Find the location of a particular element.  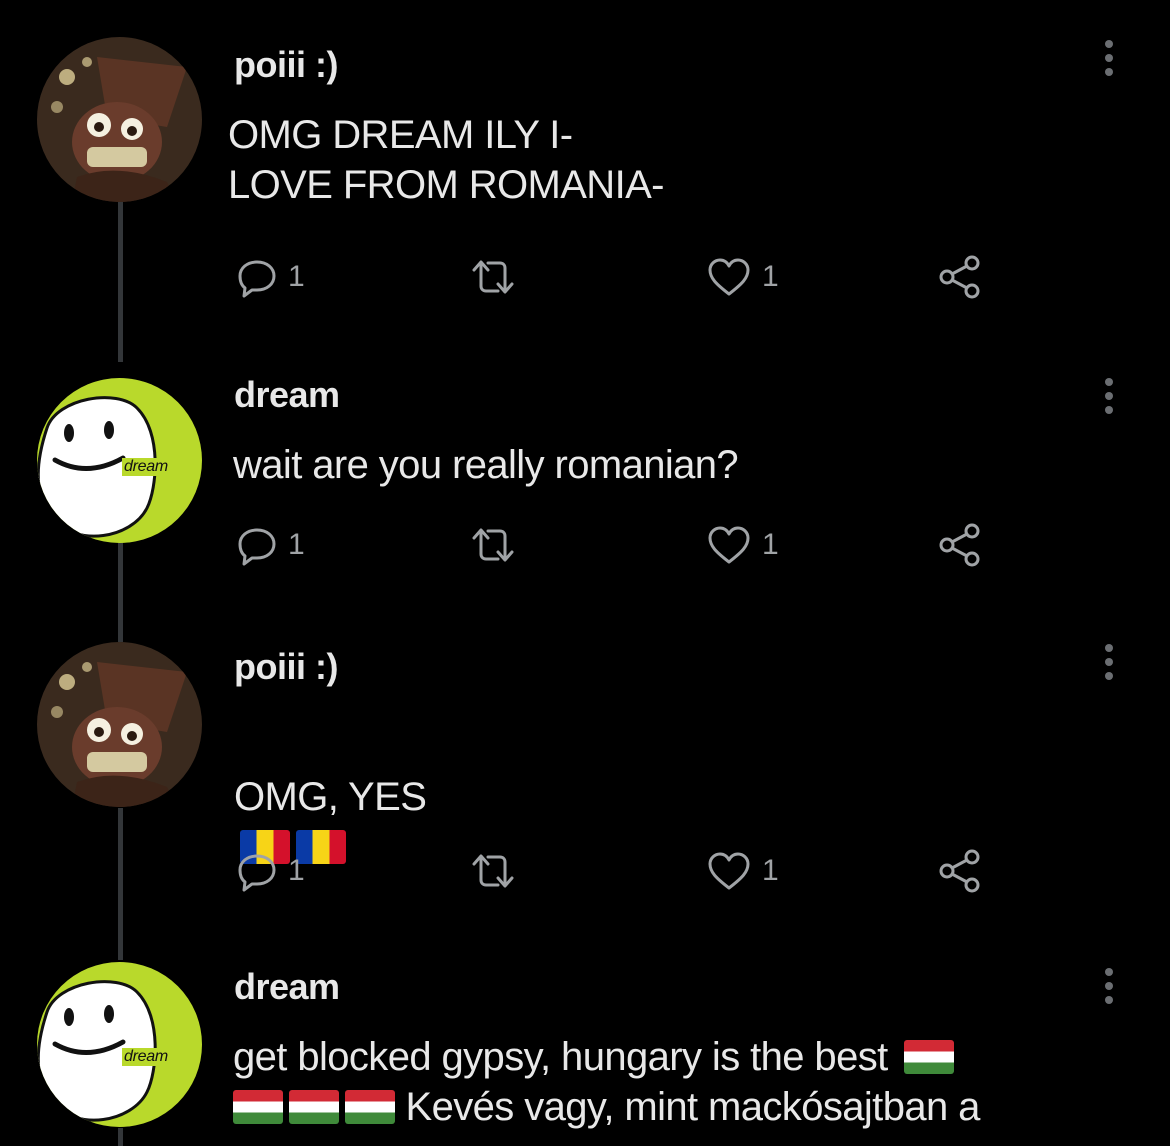

post-text: OMG DREAM ILY I- LOVE FROM ROMANIA- is located at coordinates (446, 160).